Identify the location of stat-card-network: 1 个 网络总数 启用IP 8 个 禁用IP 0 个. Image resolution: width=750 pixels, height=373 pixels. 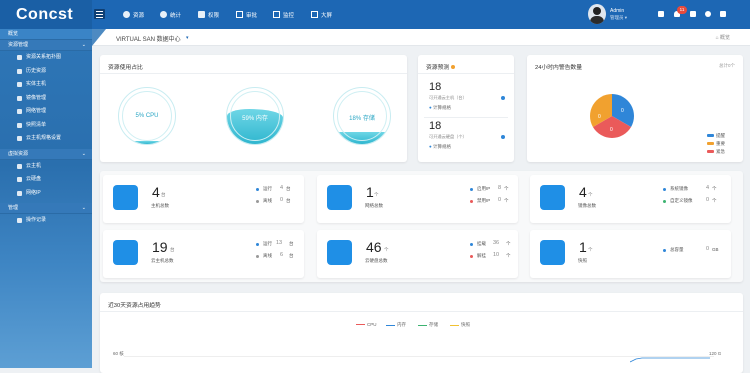
(417, 199).